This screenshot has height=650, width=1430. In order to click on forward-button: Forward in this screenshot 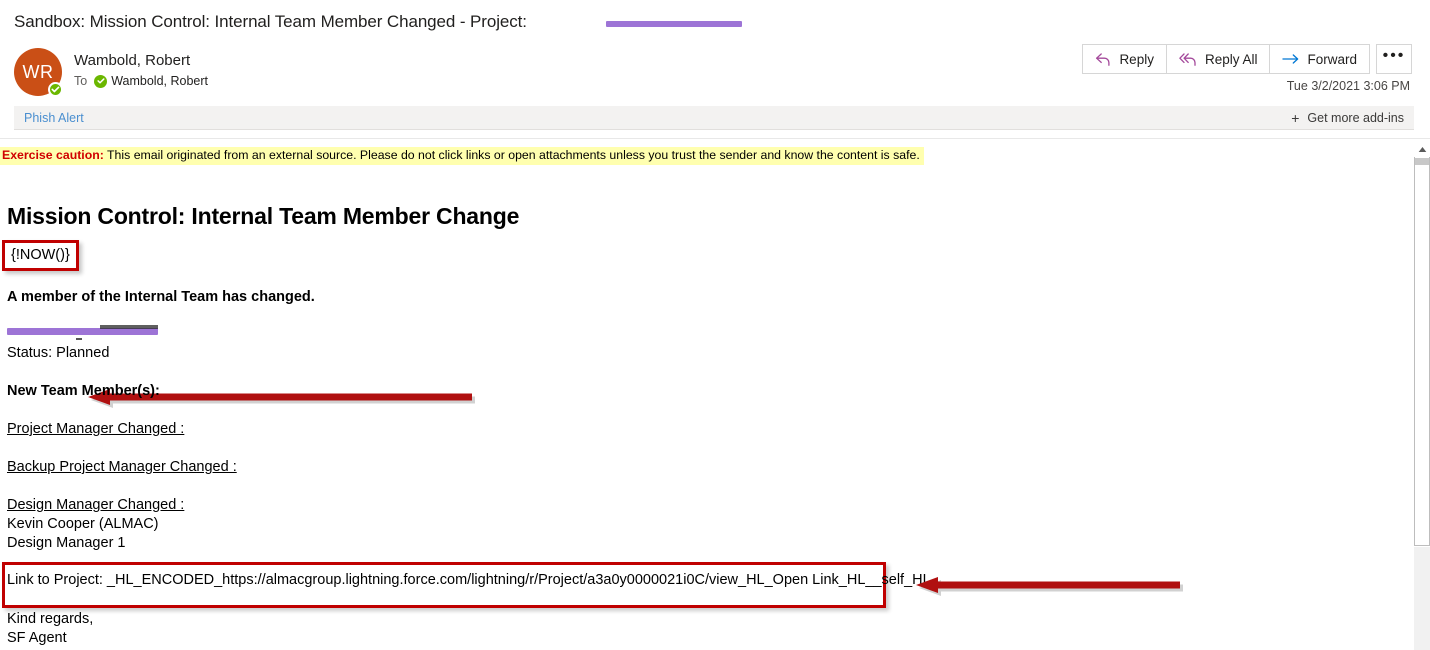, I will do `click(1319, 59)`.